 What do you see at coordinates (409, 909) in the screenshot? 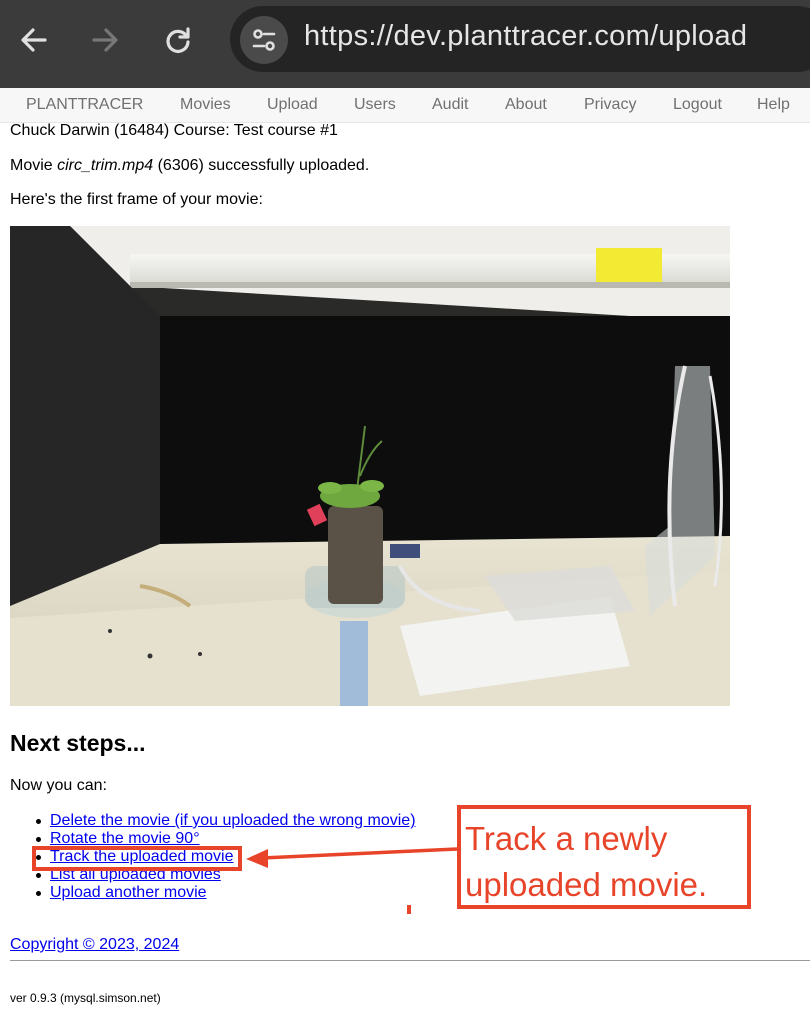
I see `annotation-mark` at bounding box center [409, 909].